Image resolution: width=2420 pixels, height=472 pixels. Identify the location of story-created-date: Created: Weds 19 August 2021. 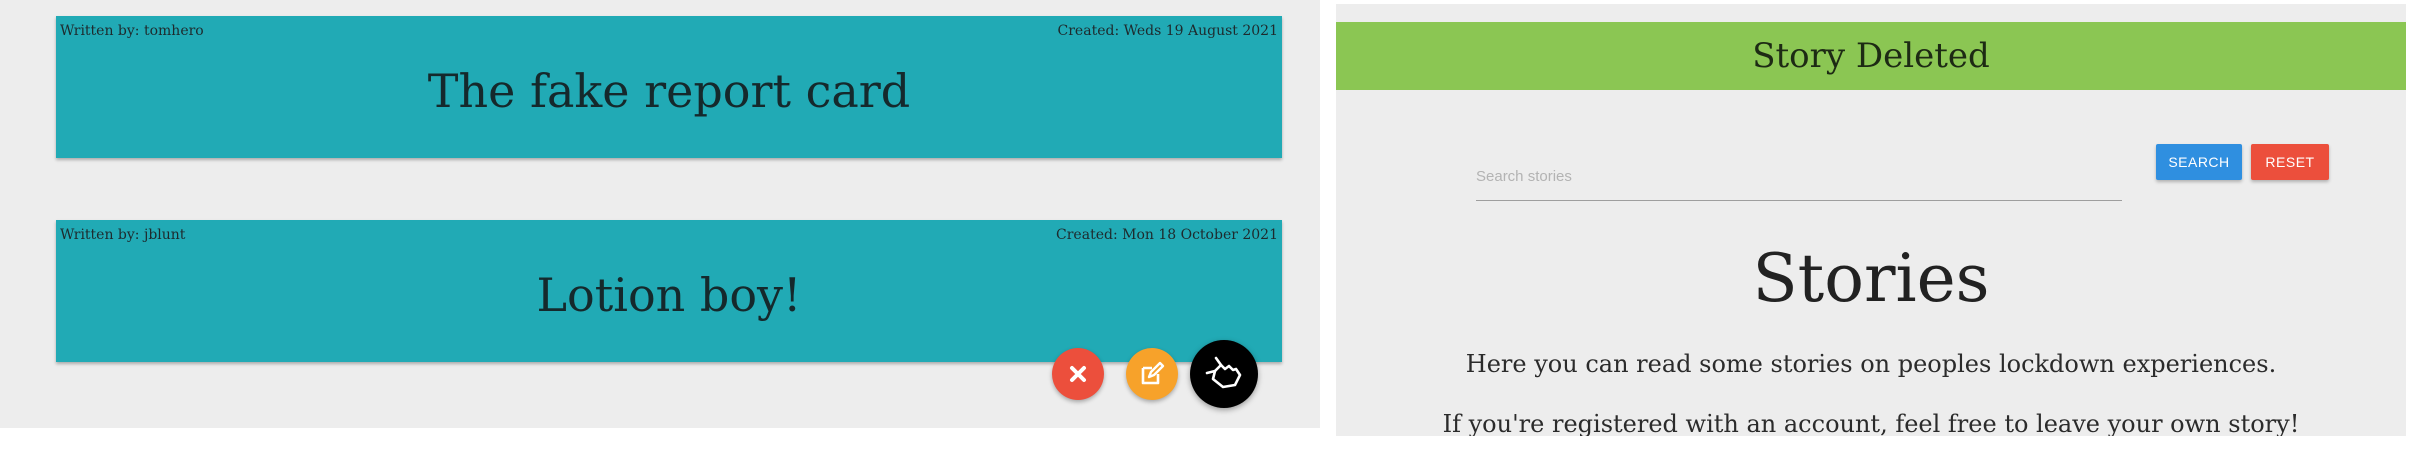
(1167, 31).